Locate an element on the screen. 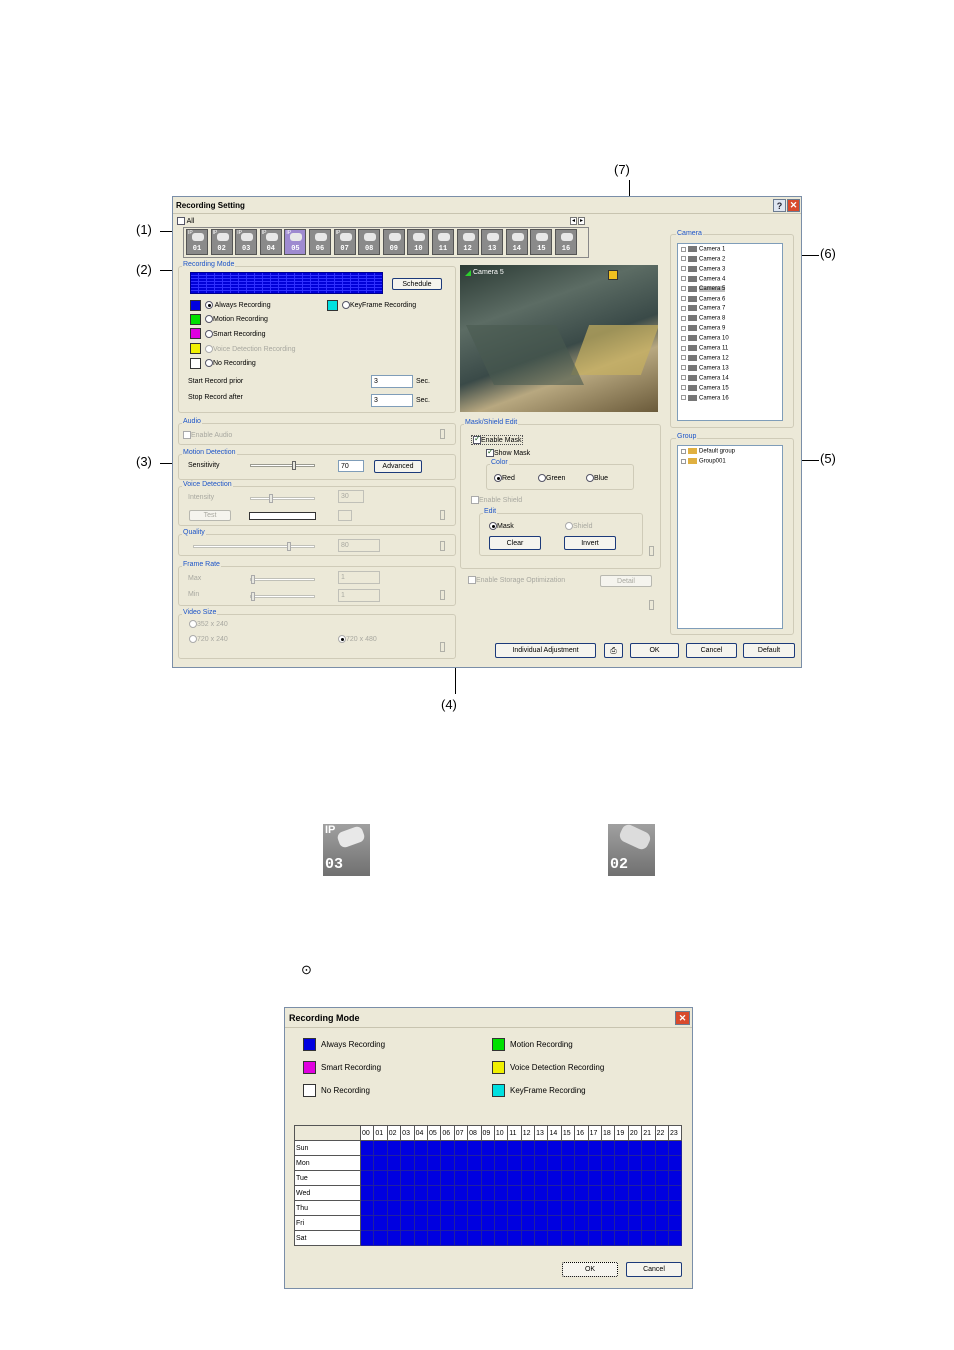 This screenshot has height=1350, width=954. camera-button-09: 09 is located at coordinates (393, 242).